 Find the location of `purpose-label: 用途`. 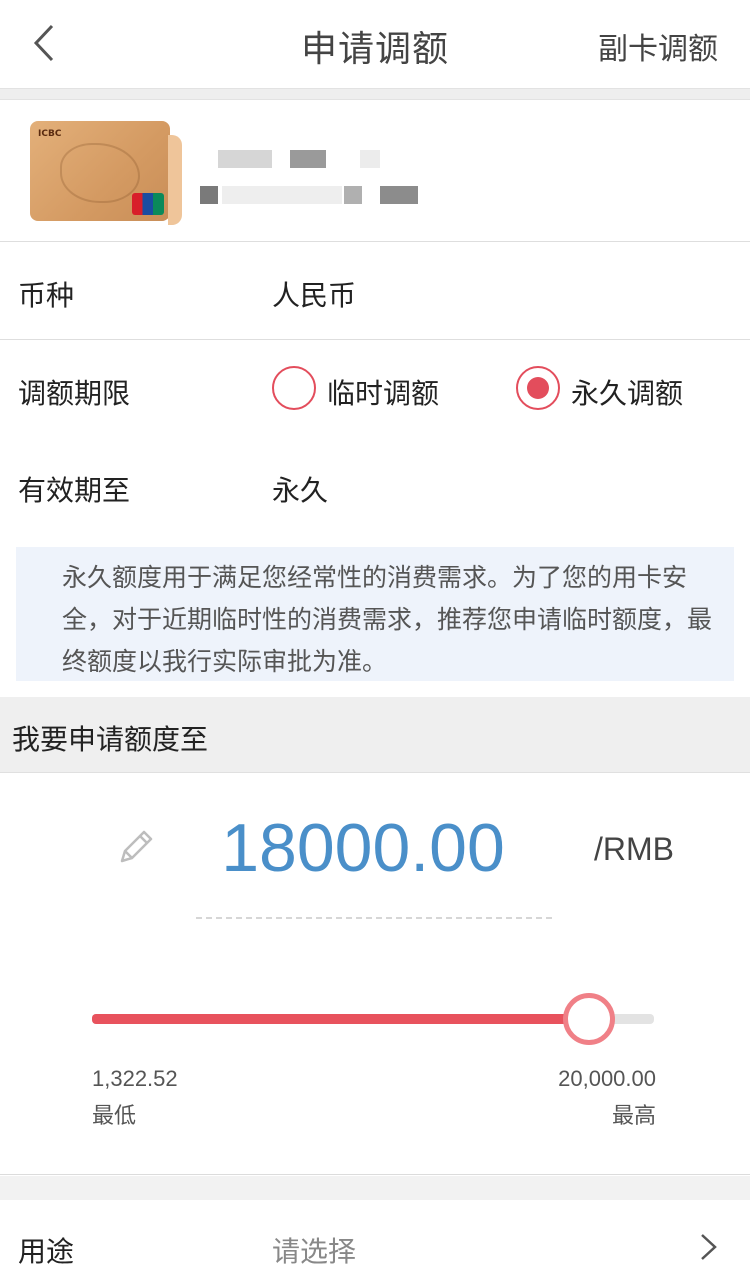

purpose-label: 用途 is located at coordinates (46, 1251).